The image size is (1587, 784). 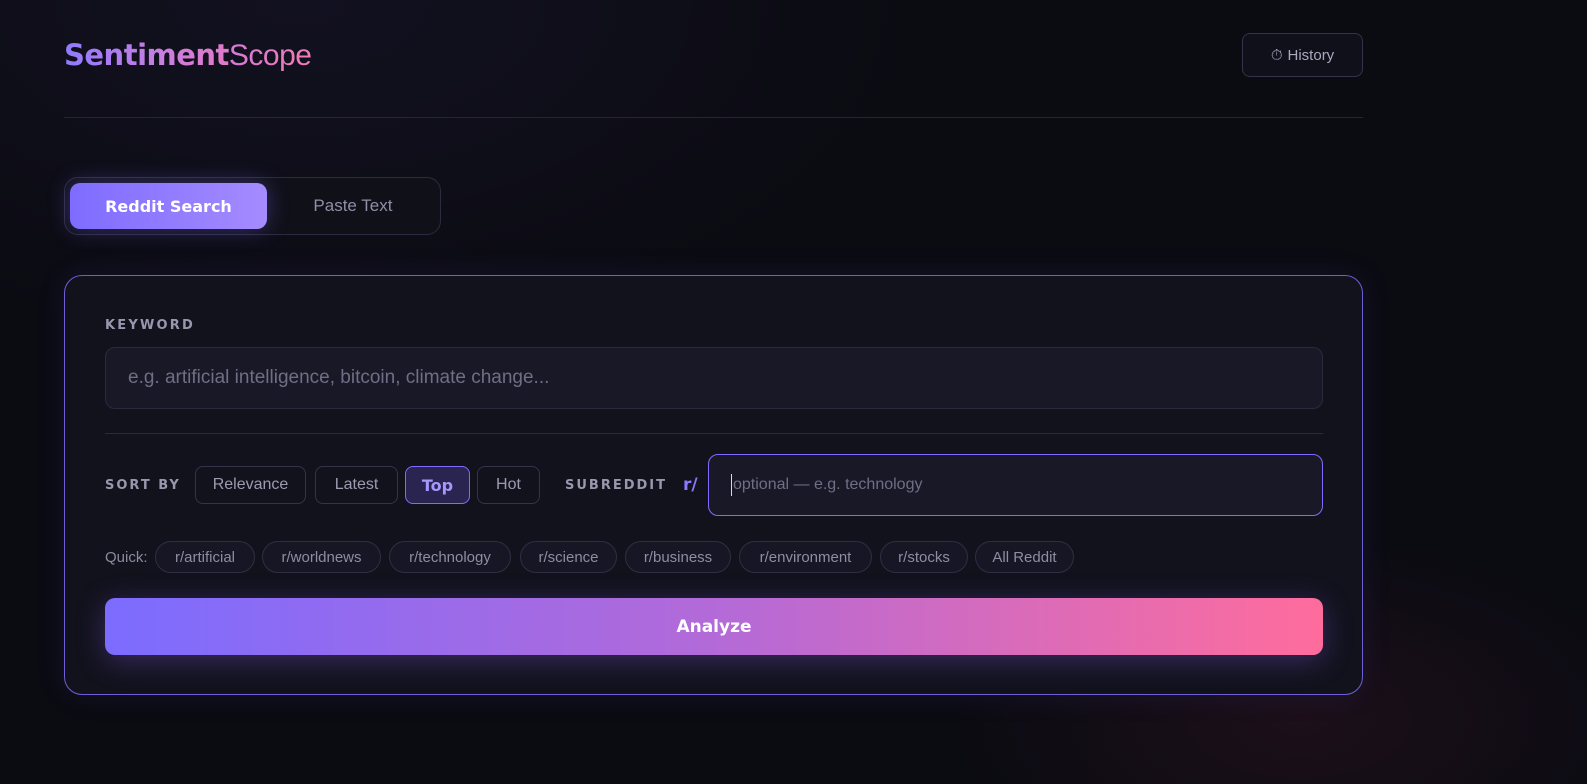 What do you see at coordinates (678, 557) in the screenshot?
I see `quick-chip-business: r/business` at bounding box center [678, 557].